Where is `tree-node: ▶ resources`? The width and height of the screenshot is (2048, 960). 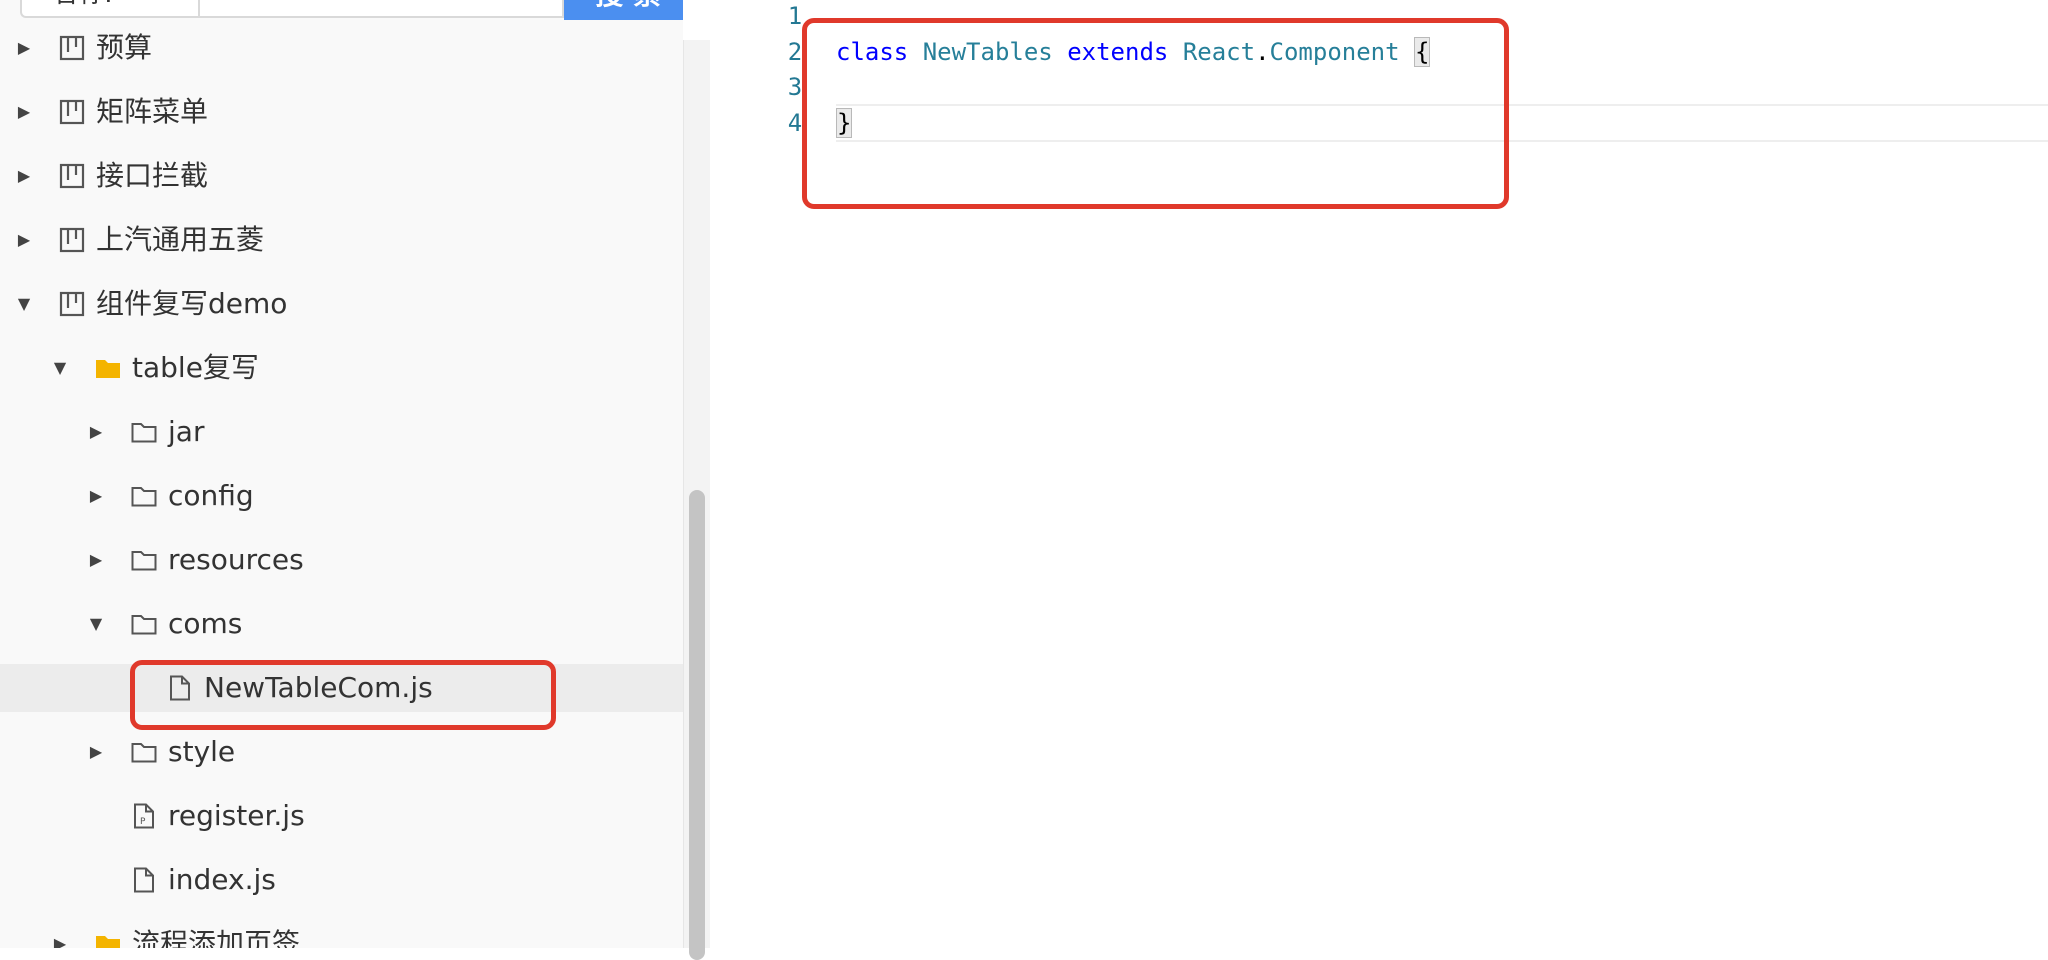
tree-node: ▶ resources is located at coordinates (341, 560).